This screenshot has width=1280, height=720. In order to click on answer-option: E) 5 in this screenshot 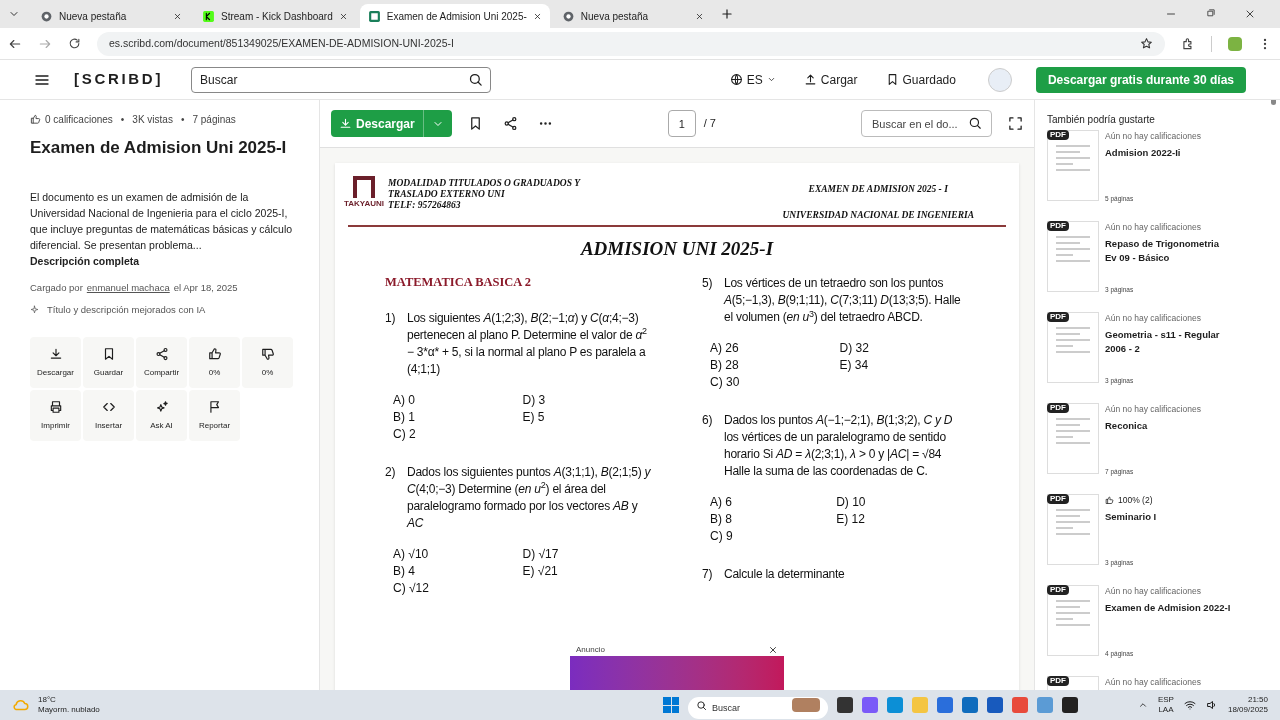, I will do `click(587, 416)`.